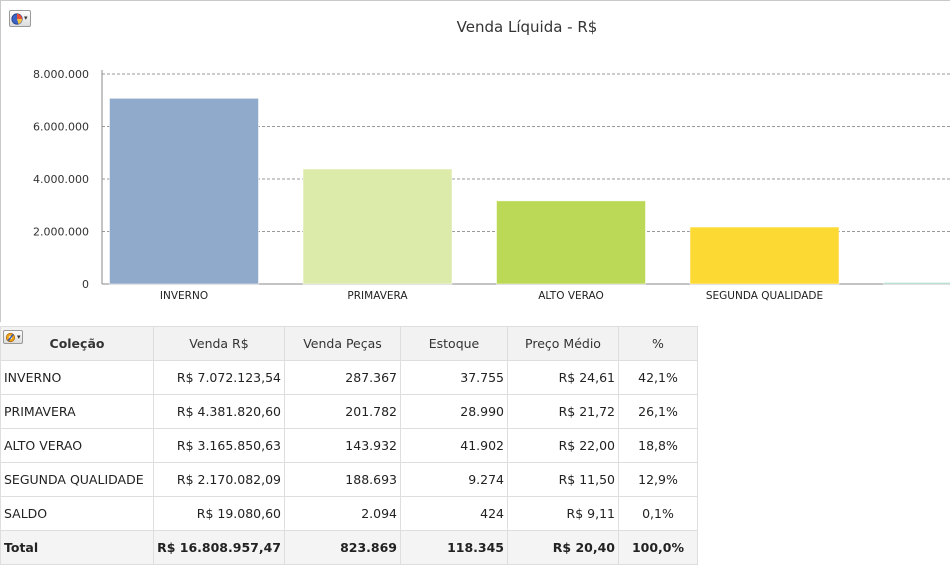 The height and width of the screenshot is (572, 950). Describe the element at coordinates (658, 411) in the screenshot. I see `cell-percent: 26,1%` at that location.